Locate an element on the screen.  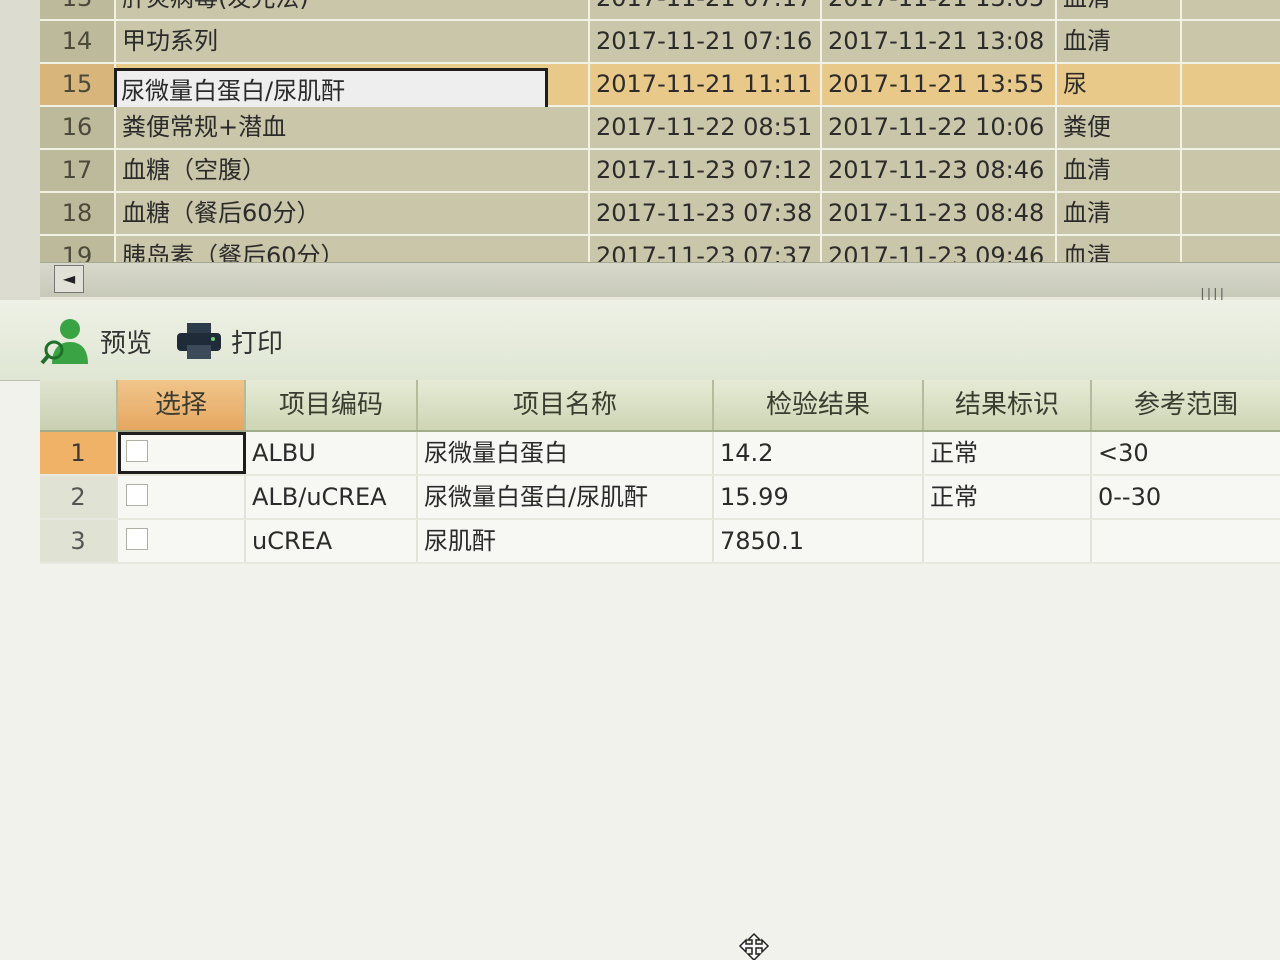
result-grid-header: 选择 项目编码 项目名称 检验结果 结果标识 参考范围 is located at coordinates (660, 406).